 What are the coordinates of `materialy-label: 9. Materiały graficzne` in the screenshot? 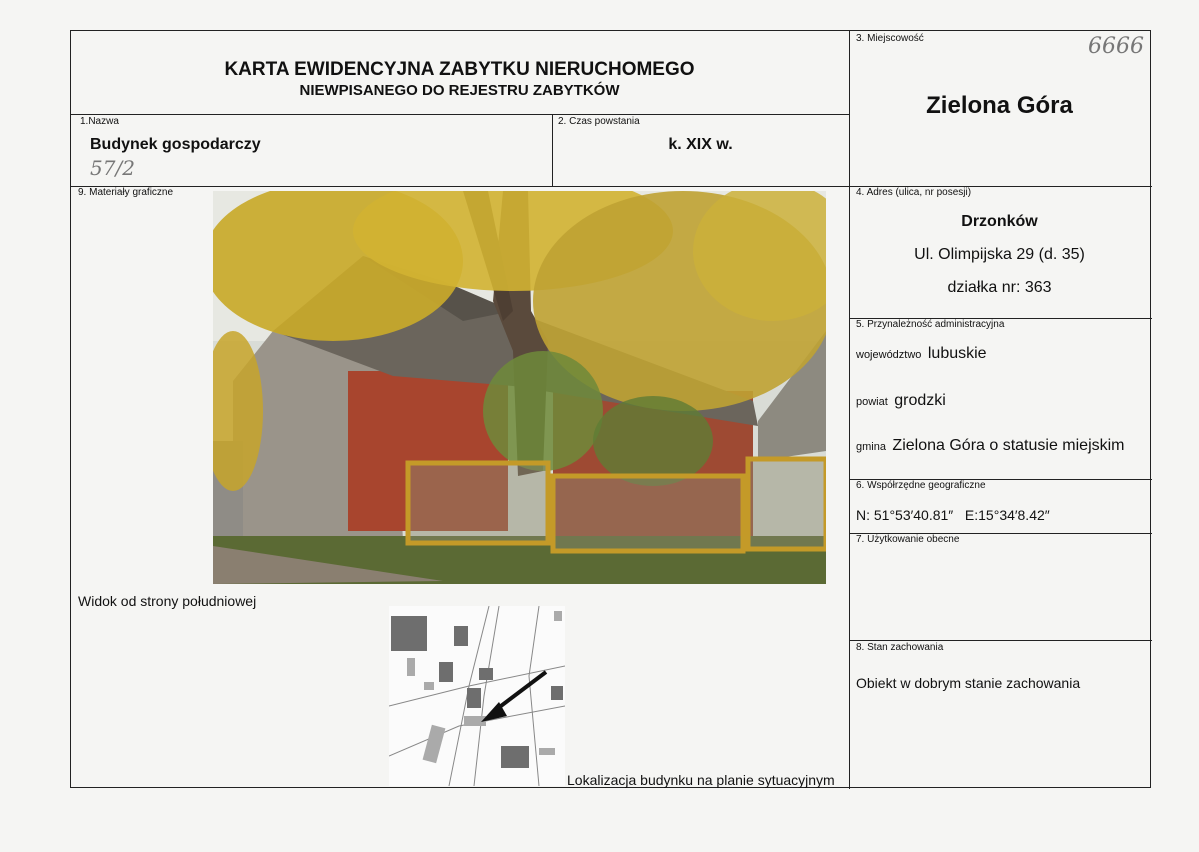 It's located at (126, 192).